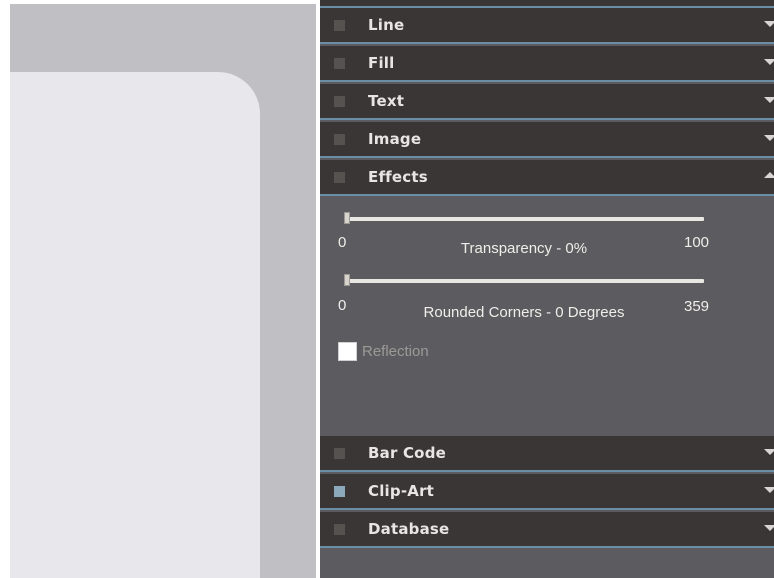 The image size is (774, 578). I want to click on chevron-up-icon, so click(769, 175).